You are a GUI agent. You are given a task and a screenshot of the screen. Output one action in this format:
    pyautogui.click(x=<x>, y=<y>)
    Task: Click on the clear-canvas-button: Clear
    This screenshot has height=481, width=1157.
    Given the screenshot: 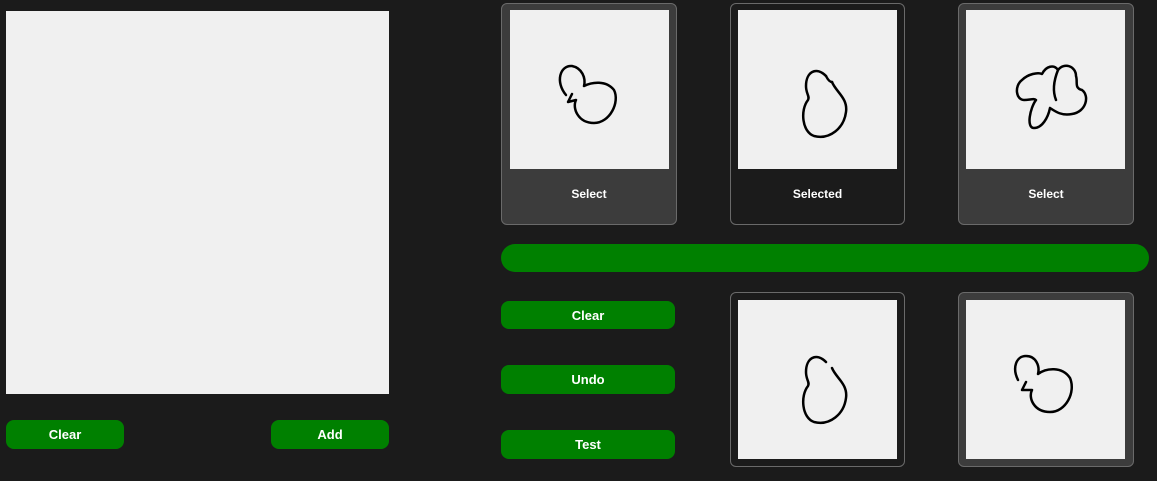 What is the action you would take?
    pyautogui.click(x=65, y=434)
    